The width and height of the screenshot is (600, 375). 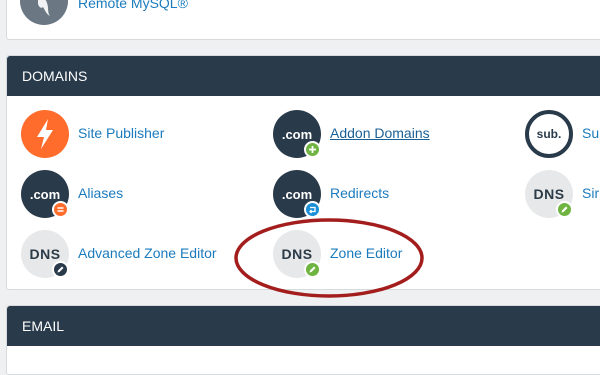 I want to click on advanced-zone-editor-item: DNS Advanced Zone Editor, so click(x=136, y=254).